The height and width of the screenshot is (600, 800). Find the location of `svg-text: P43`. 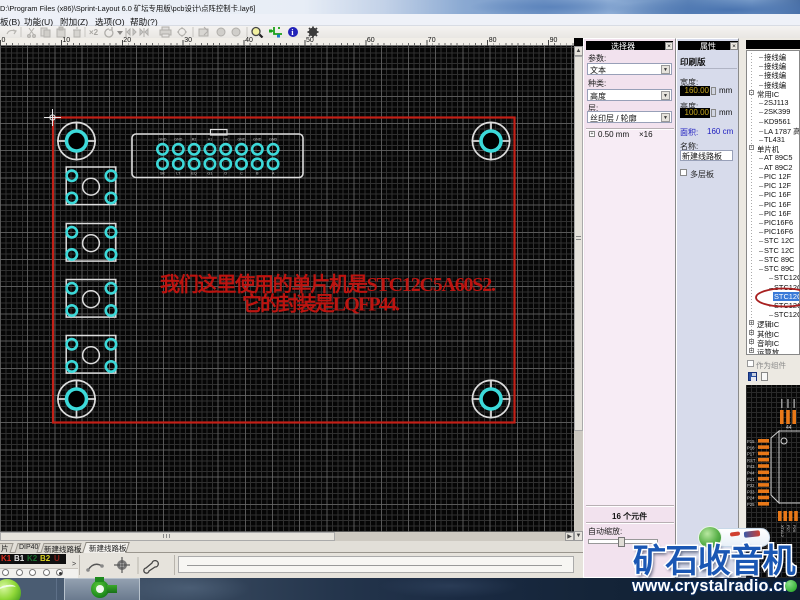

svg-text: P43 is located at coordinates (751, 466).